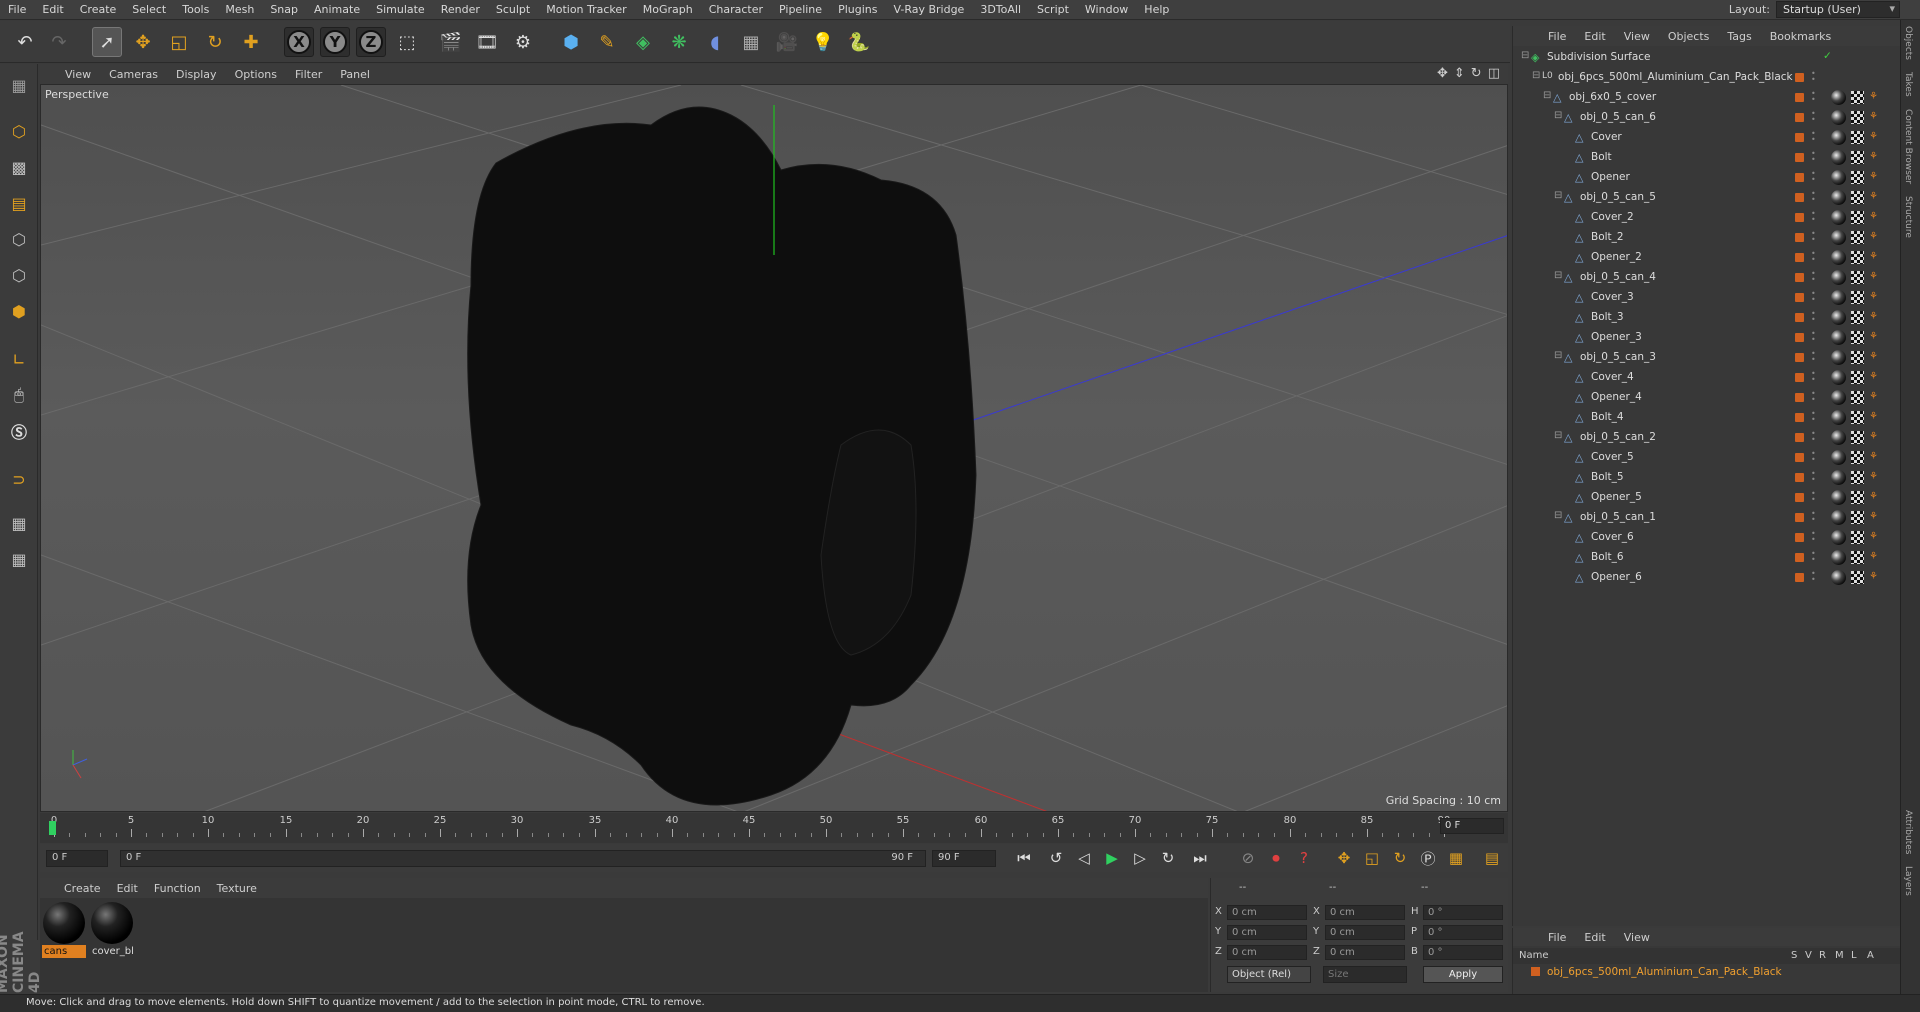 The height and width of the screenshot is (1012, 1920). What do you see at coordinates (1156, 9) in the screenshot?
I see `menu-help: Help` at bounding box center [1156, 9].